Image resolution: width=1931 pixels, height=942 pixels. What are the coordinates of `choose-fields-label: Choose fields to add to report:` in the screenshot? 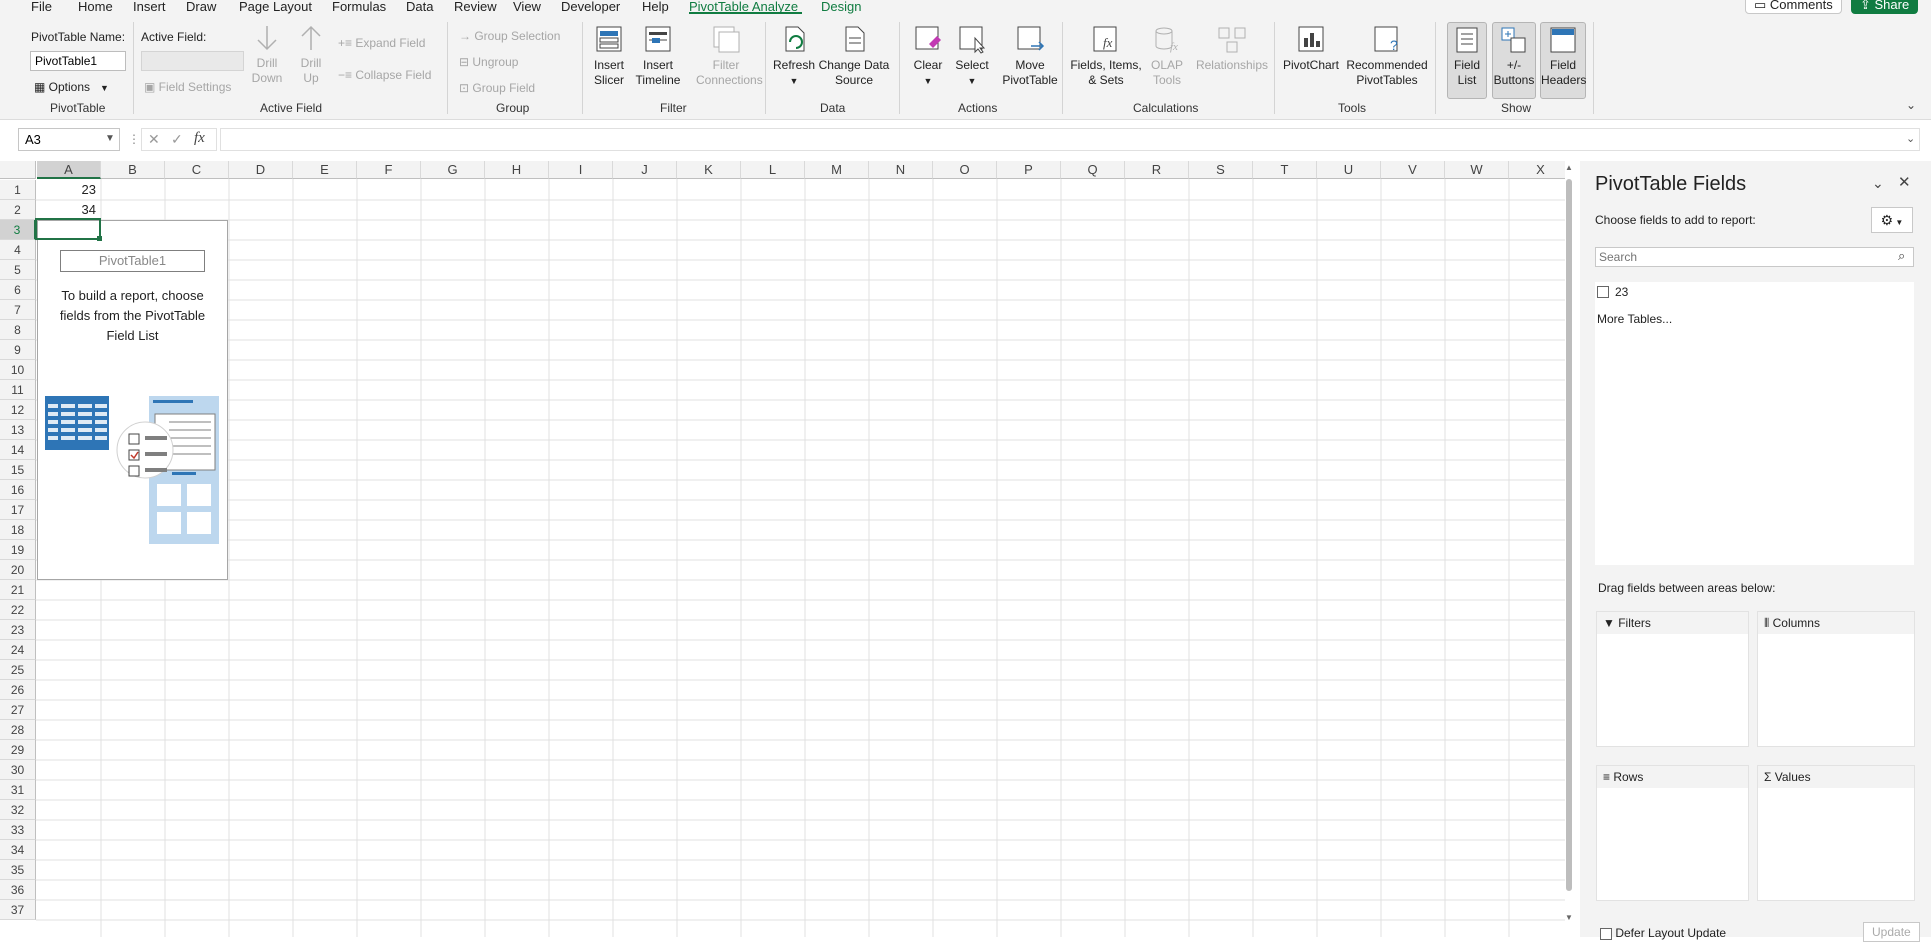 It's located at (1675, 220).